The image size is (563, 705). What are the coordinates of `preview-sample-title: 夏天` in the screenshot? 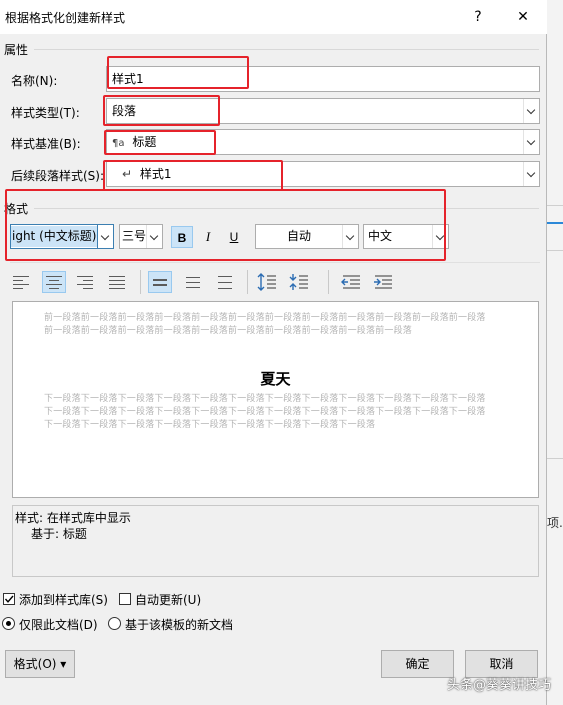 It's located at (275, 379).